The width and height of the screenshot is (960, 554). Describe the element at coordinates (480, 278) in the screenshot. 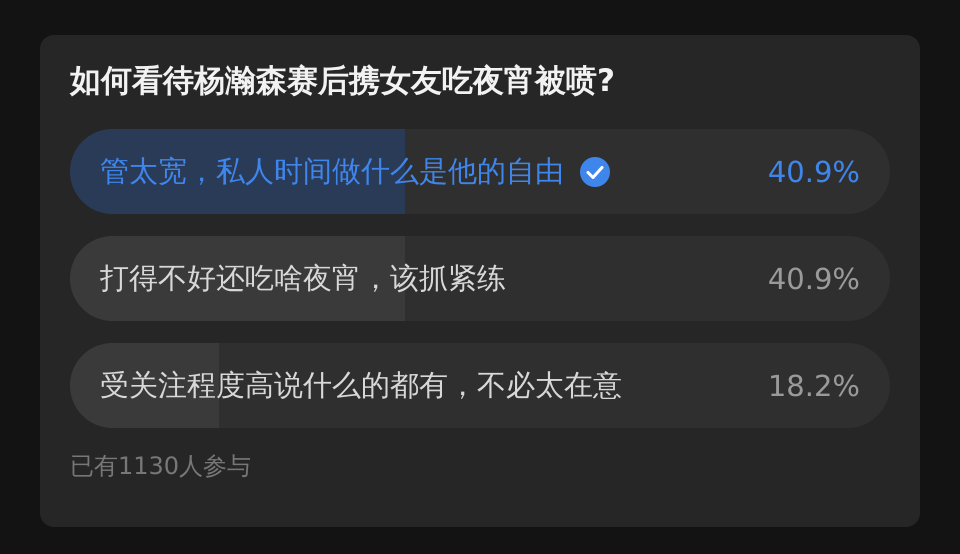

I see `poll-option: 打得不好还吃啥夜宵，该抓紧练 40.9%` at that location.